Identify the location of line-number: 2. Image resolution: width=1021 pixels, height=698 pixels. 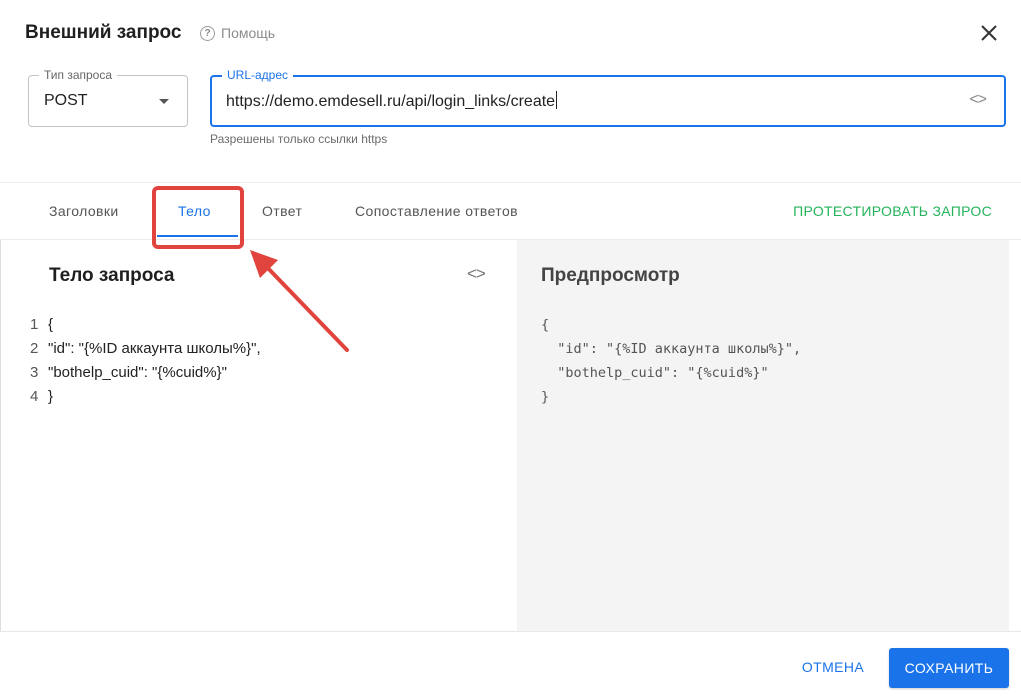
(34, 348).